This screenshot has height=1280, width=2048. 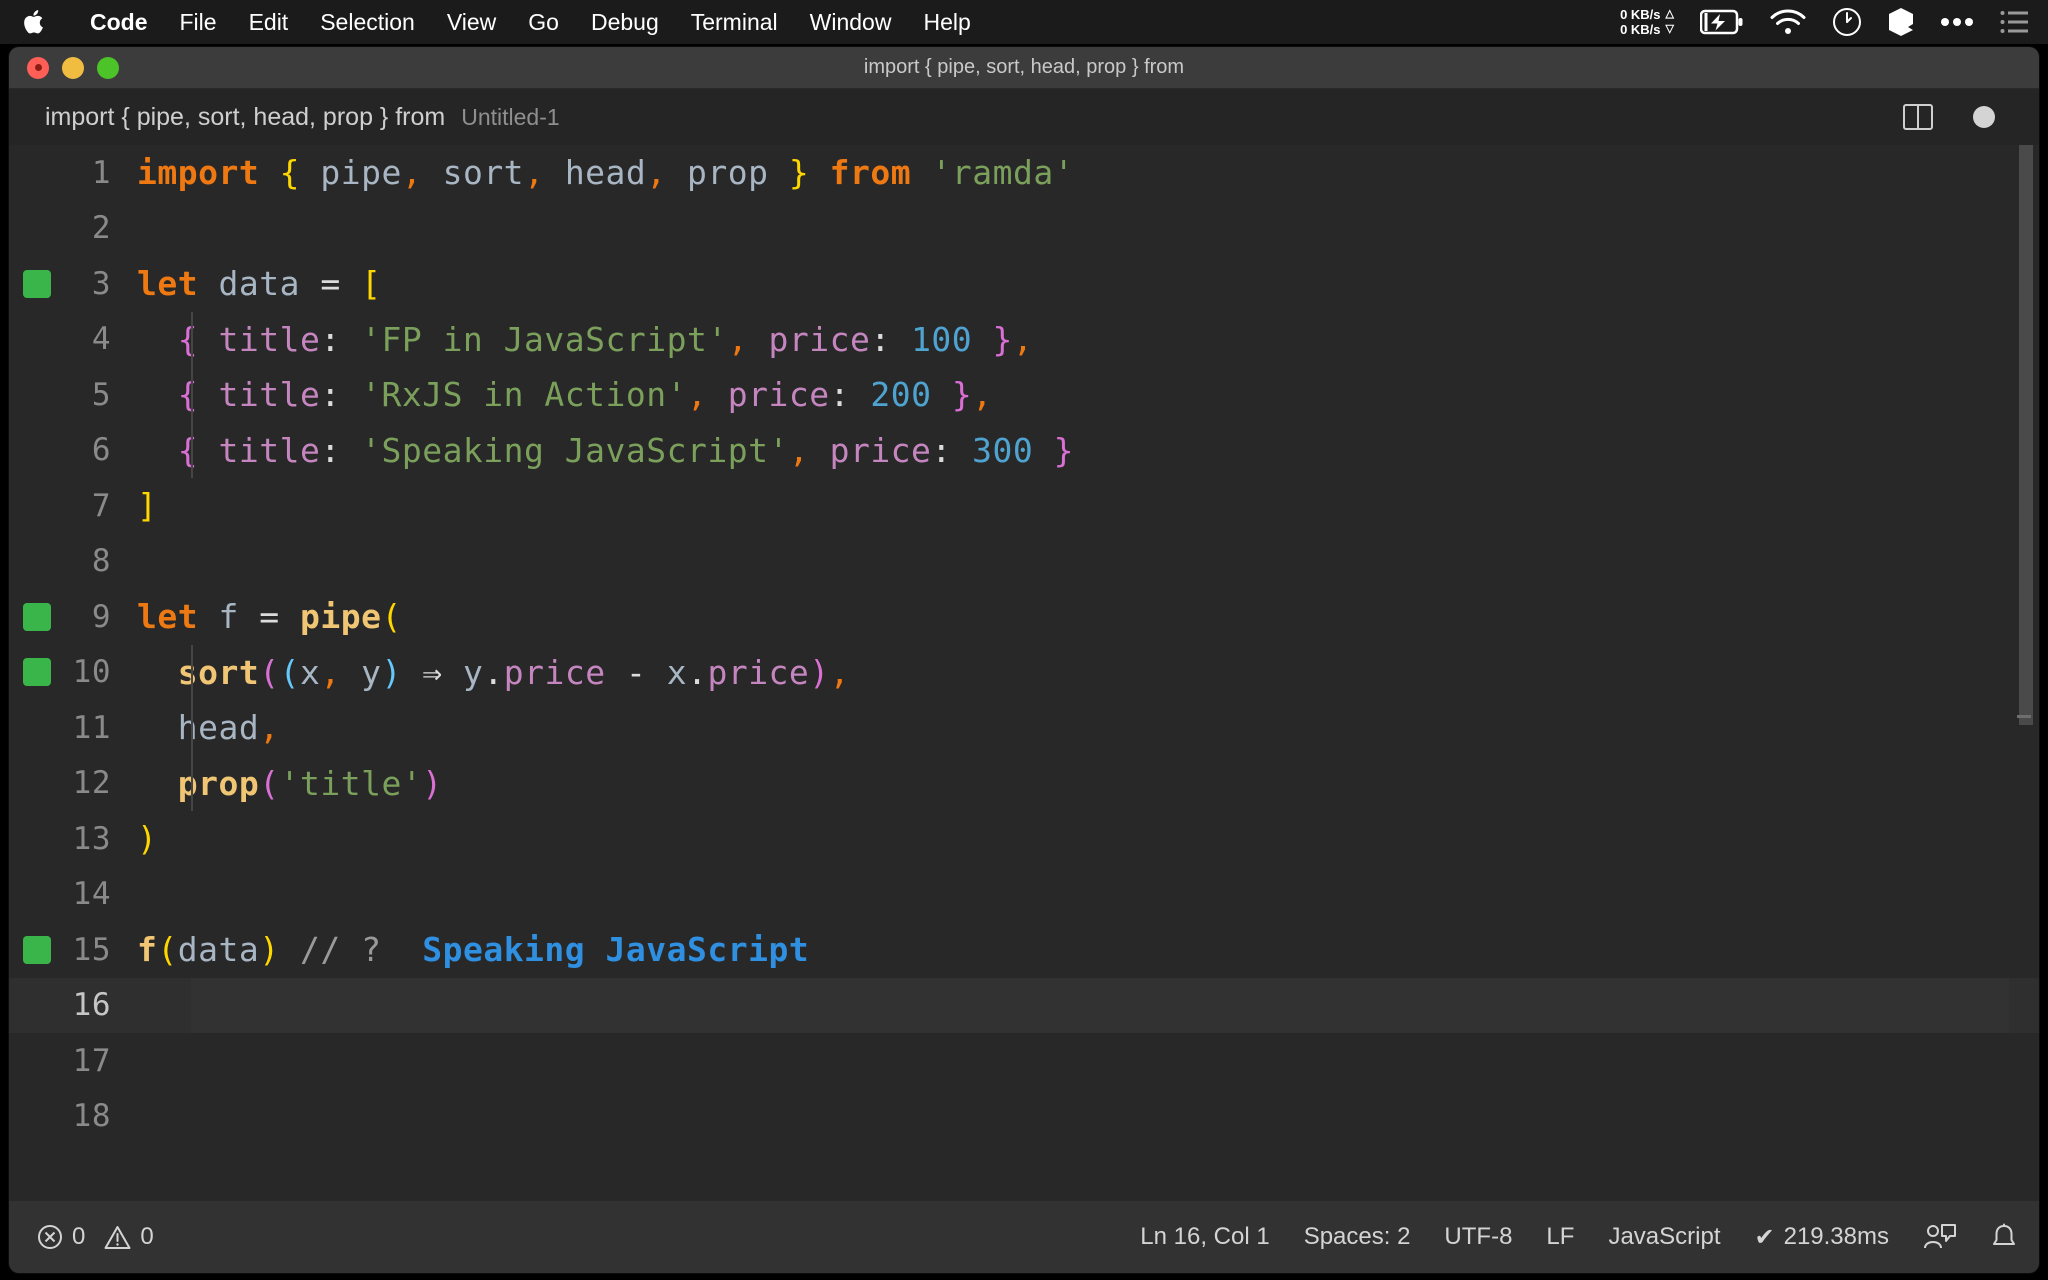 I want to click on code-token: (, so click(x=391, y=617).